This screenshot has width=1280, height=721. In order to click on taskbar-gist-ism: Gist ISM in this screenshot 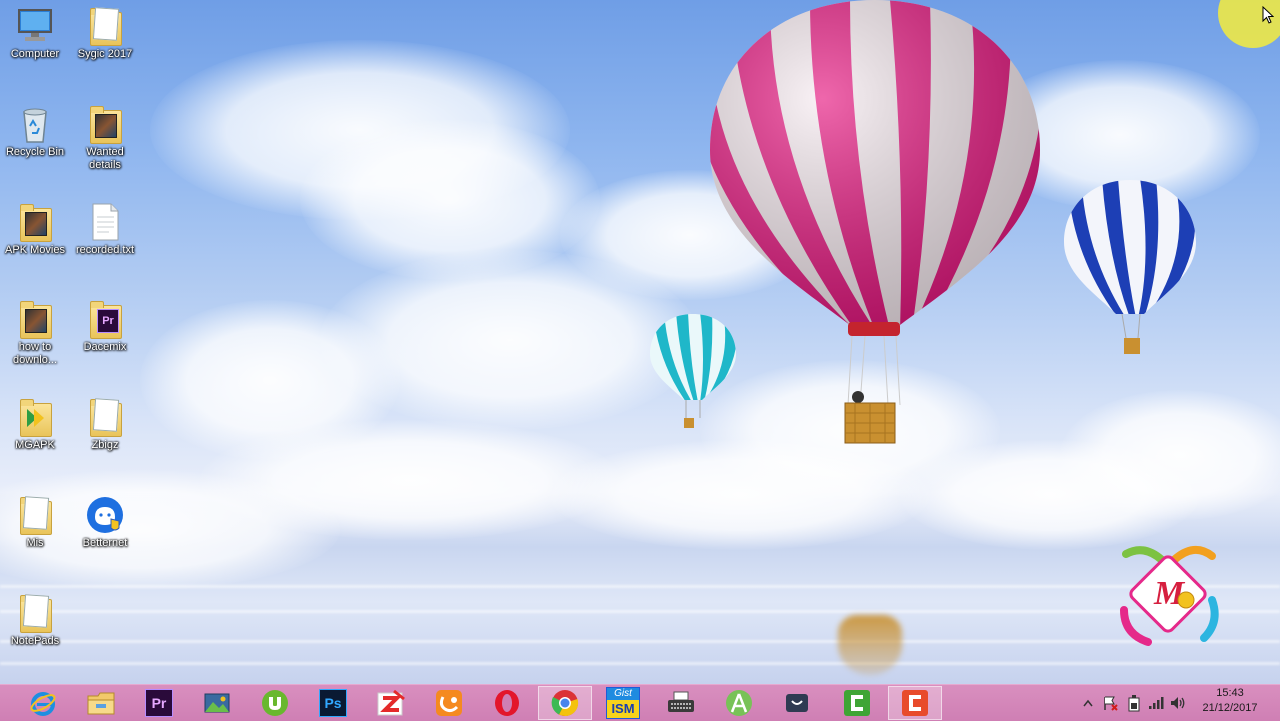, I will do `click(623, 703)`.